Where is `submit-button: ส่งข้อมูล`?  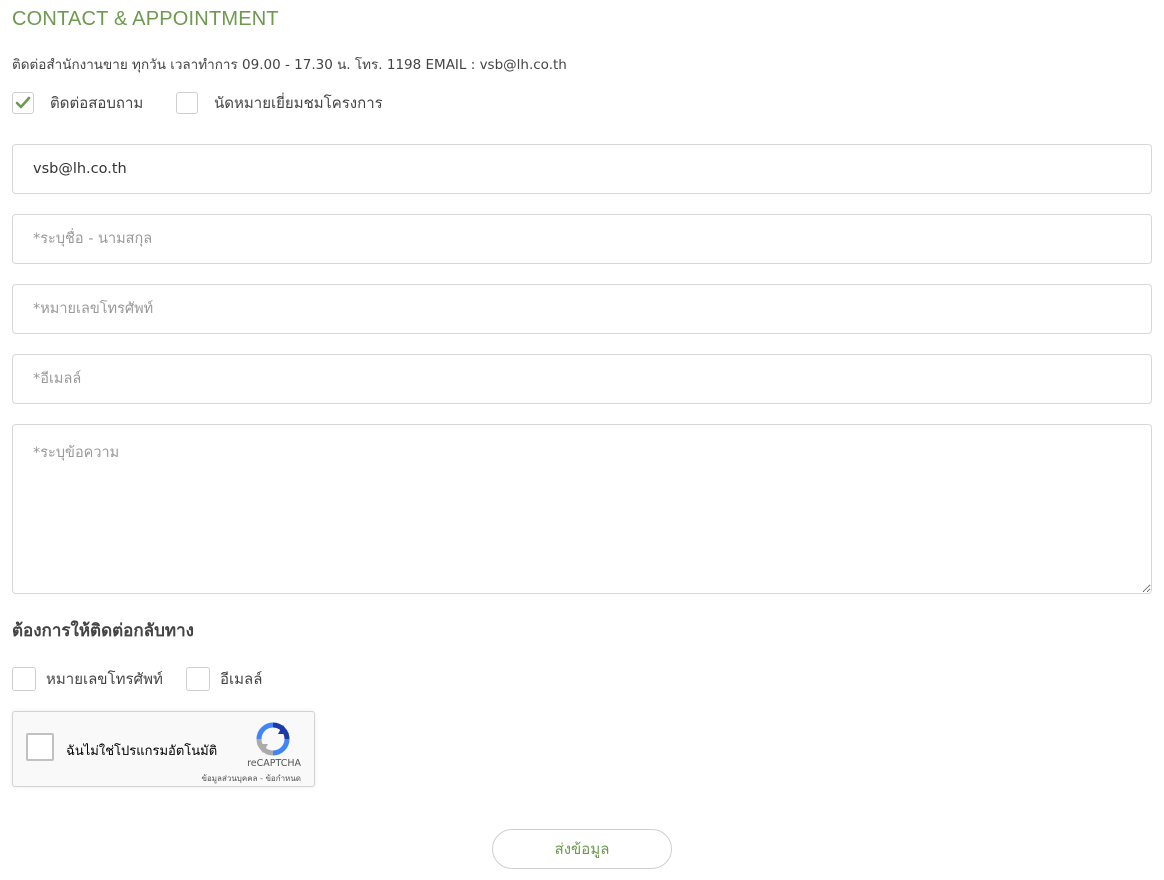 submit-button: ส่งข้อมูล is located at coordinates (582, 849).